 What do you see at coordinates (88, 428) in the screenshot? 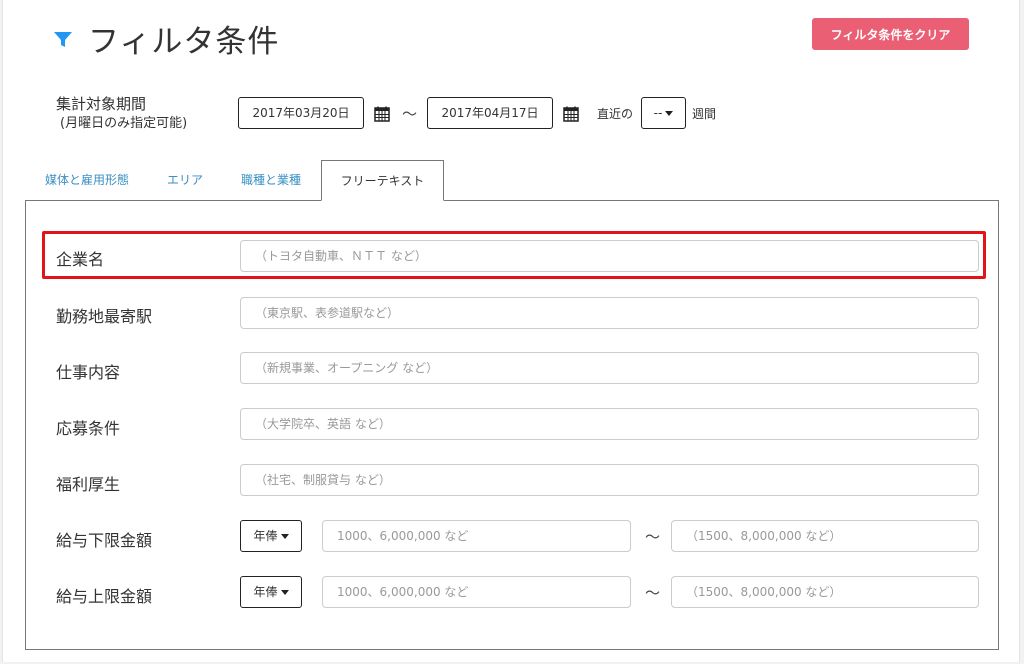
I see `conditions-label: 応募条件` at bounding box center [88, 428].